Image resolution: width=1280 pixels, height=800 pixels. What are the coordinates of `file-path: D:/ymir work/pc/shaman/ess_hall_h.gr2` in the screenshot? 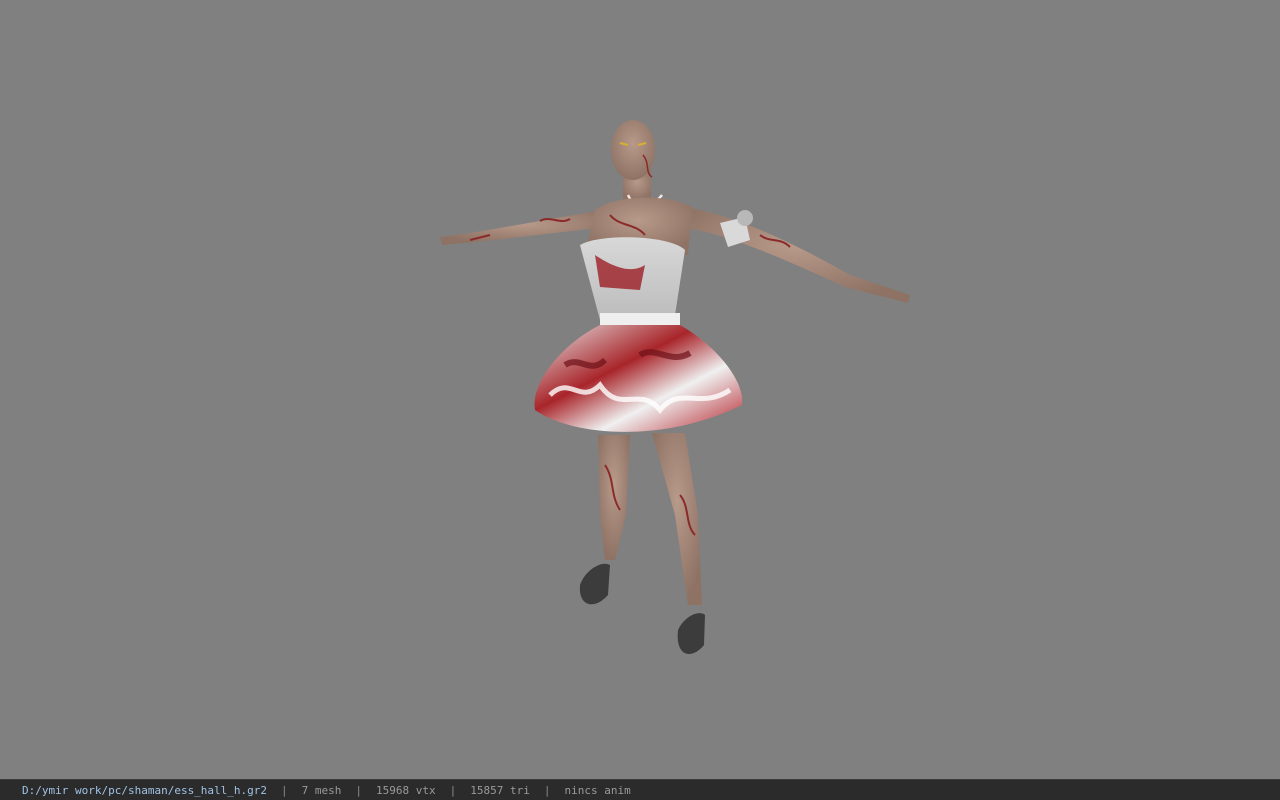 It's located at (145, 790).